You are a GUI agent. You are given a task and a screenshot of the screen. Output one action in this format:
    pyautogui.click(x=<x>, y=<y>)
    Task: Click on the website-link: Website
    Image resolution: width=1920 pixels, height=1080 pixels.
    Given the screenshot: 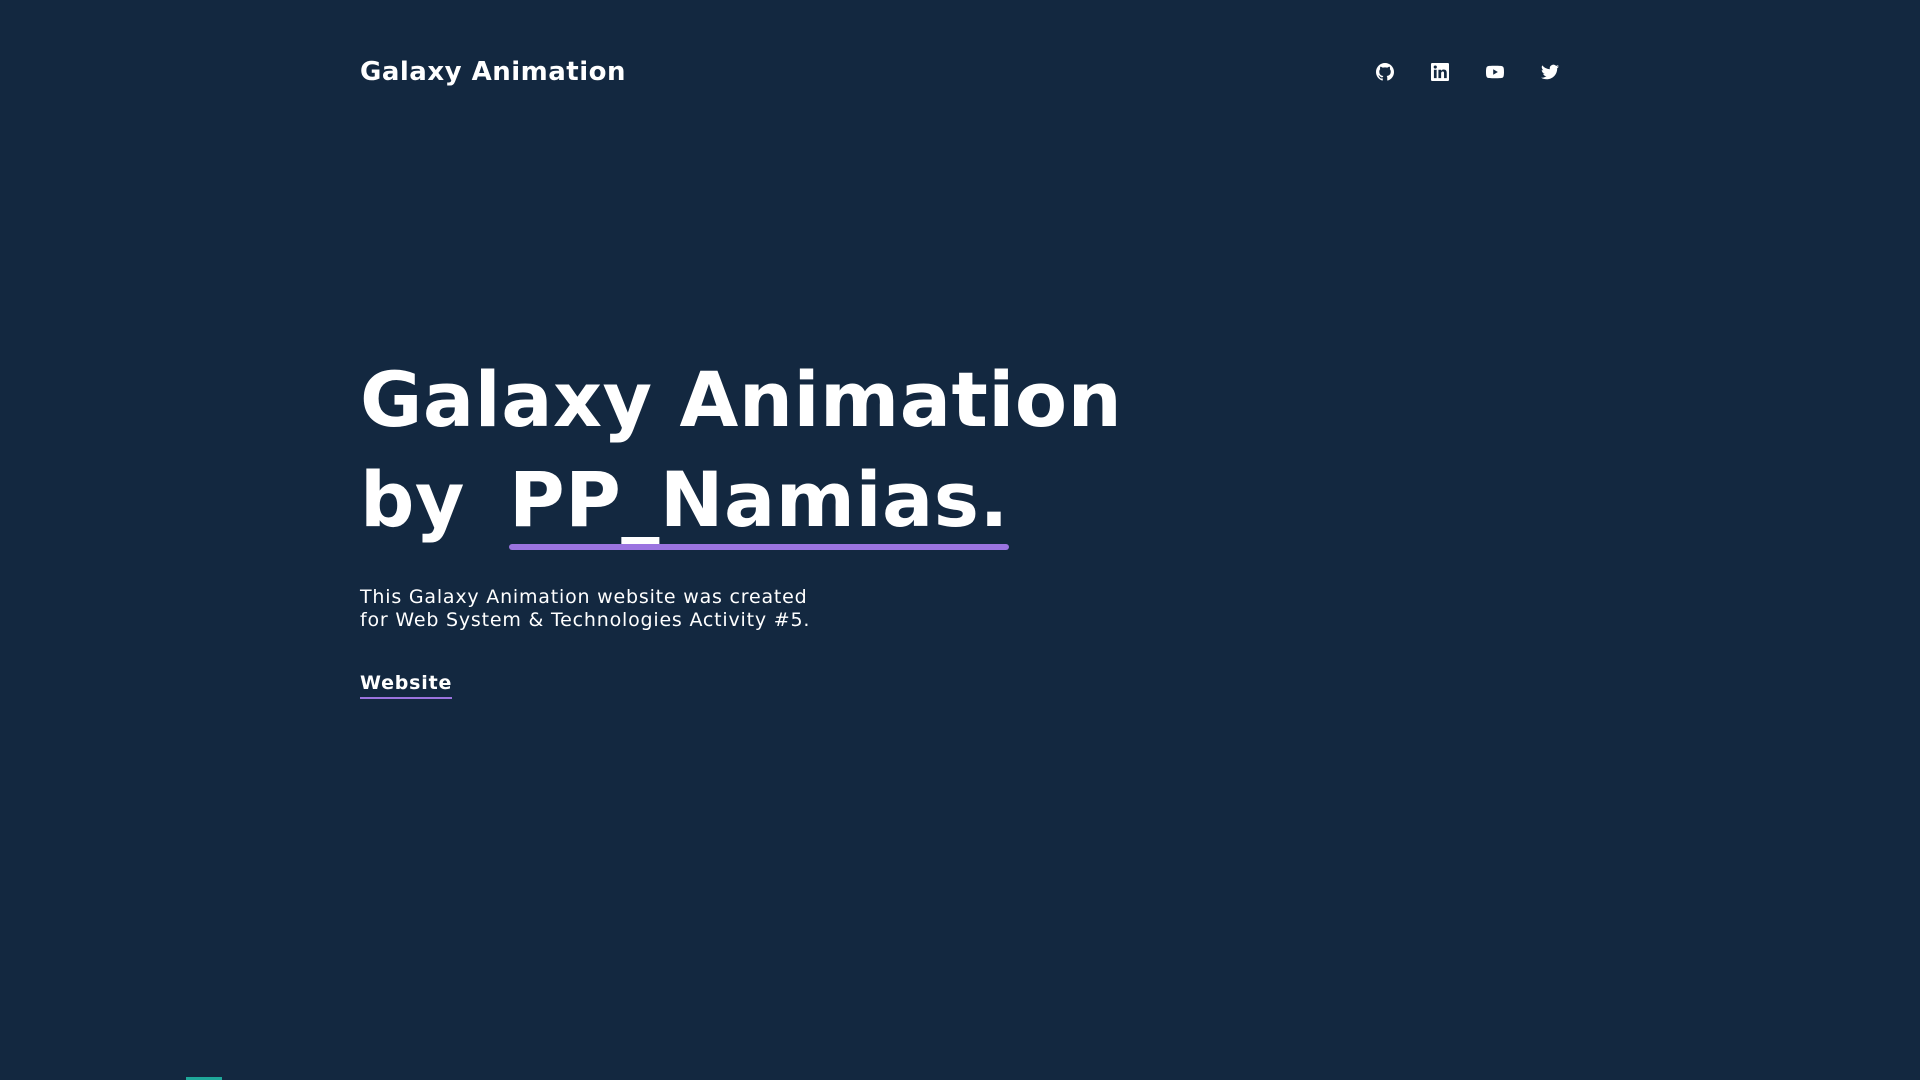 What is the action you would take?
    pyautogui.click(x=406, y=685)
    